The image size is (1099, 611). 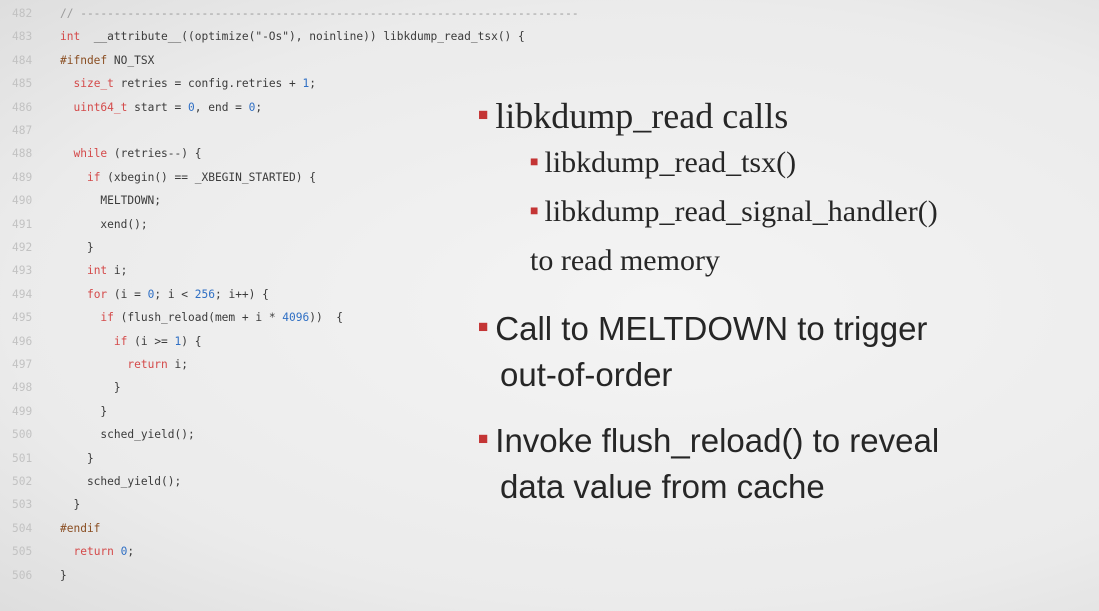 I want to click on bullet-libkdump-read: ■ libkdump_read calls, so click(x=633, y=116).